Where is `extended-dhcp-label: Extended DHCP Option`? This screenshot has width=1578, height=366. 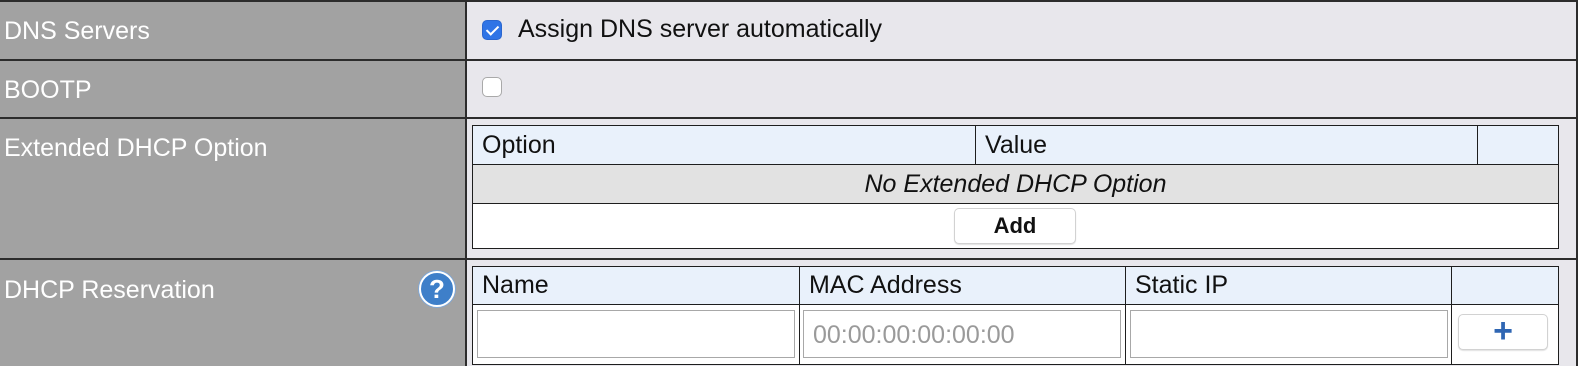 extended-dhcp-label: Extended DHCP Option is located at coordinates (136, 148).